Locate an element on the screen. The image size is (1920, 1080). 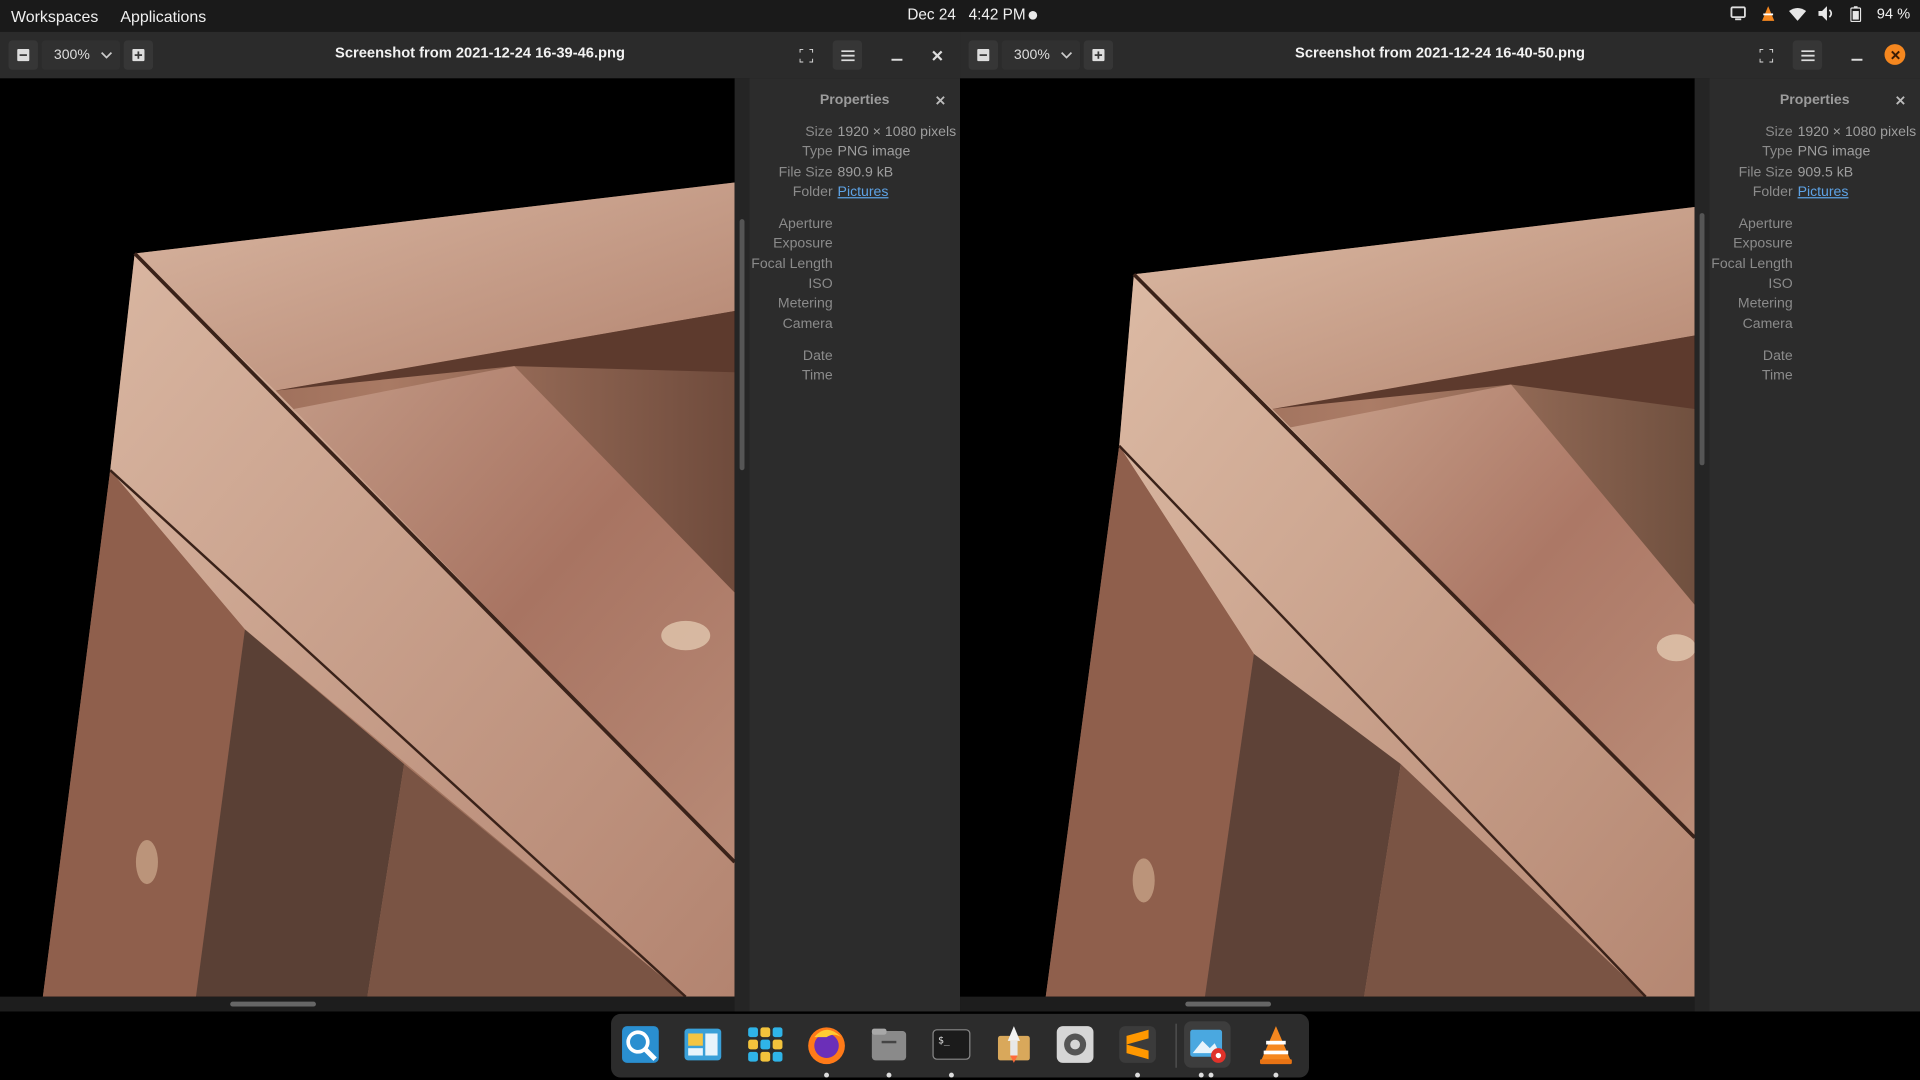
minimize-icon is located at coordinates (1856, 59).